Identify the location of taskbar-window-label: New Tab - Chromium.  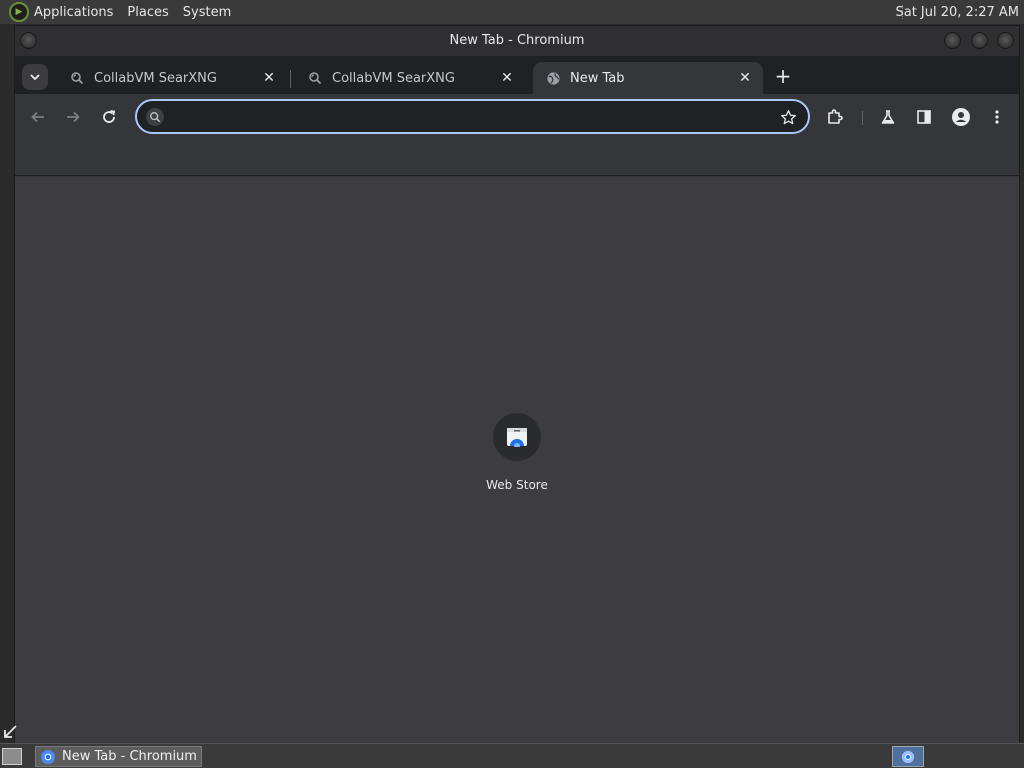
(129, 756).